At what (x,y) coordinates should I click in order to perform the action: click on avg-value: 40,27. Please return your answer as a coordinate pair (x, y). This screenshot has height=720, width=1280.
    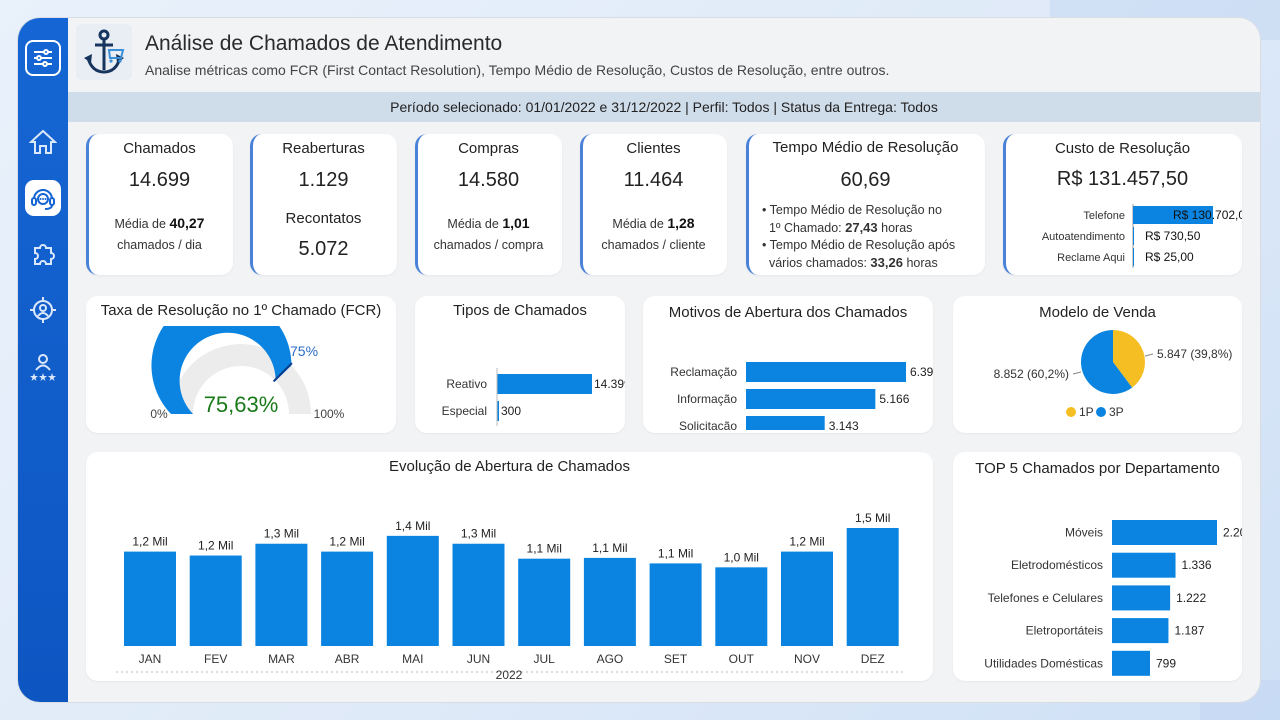
    Looking at the image, I should click on (187, 223).